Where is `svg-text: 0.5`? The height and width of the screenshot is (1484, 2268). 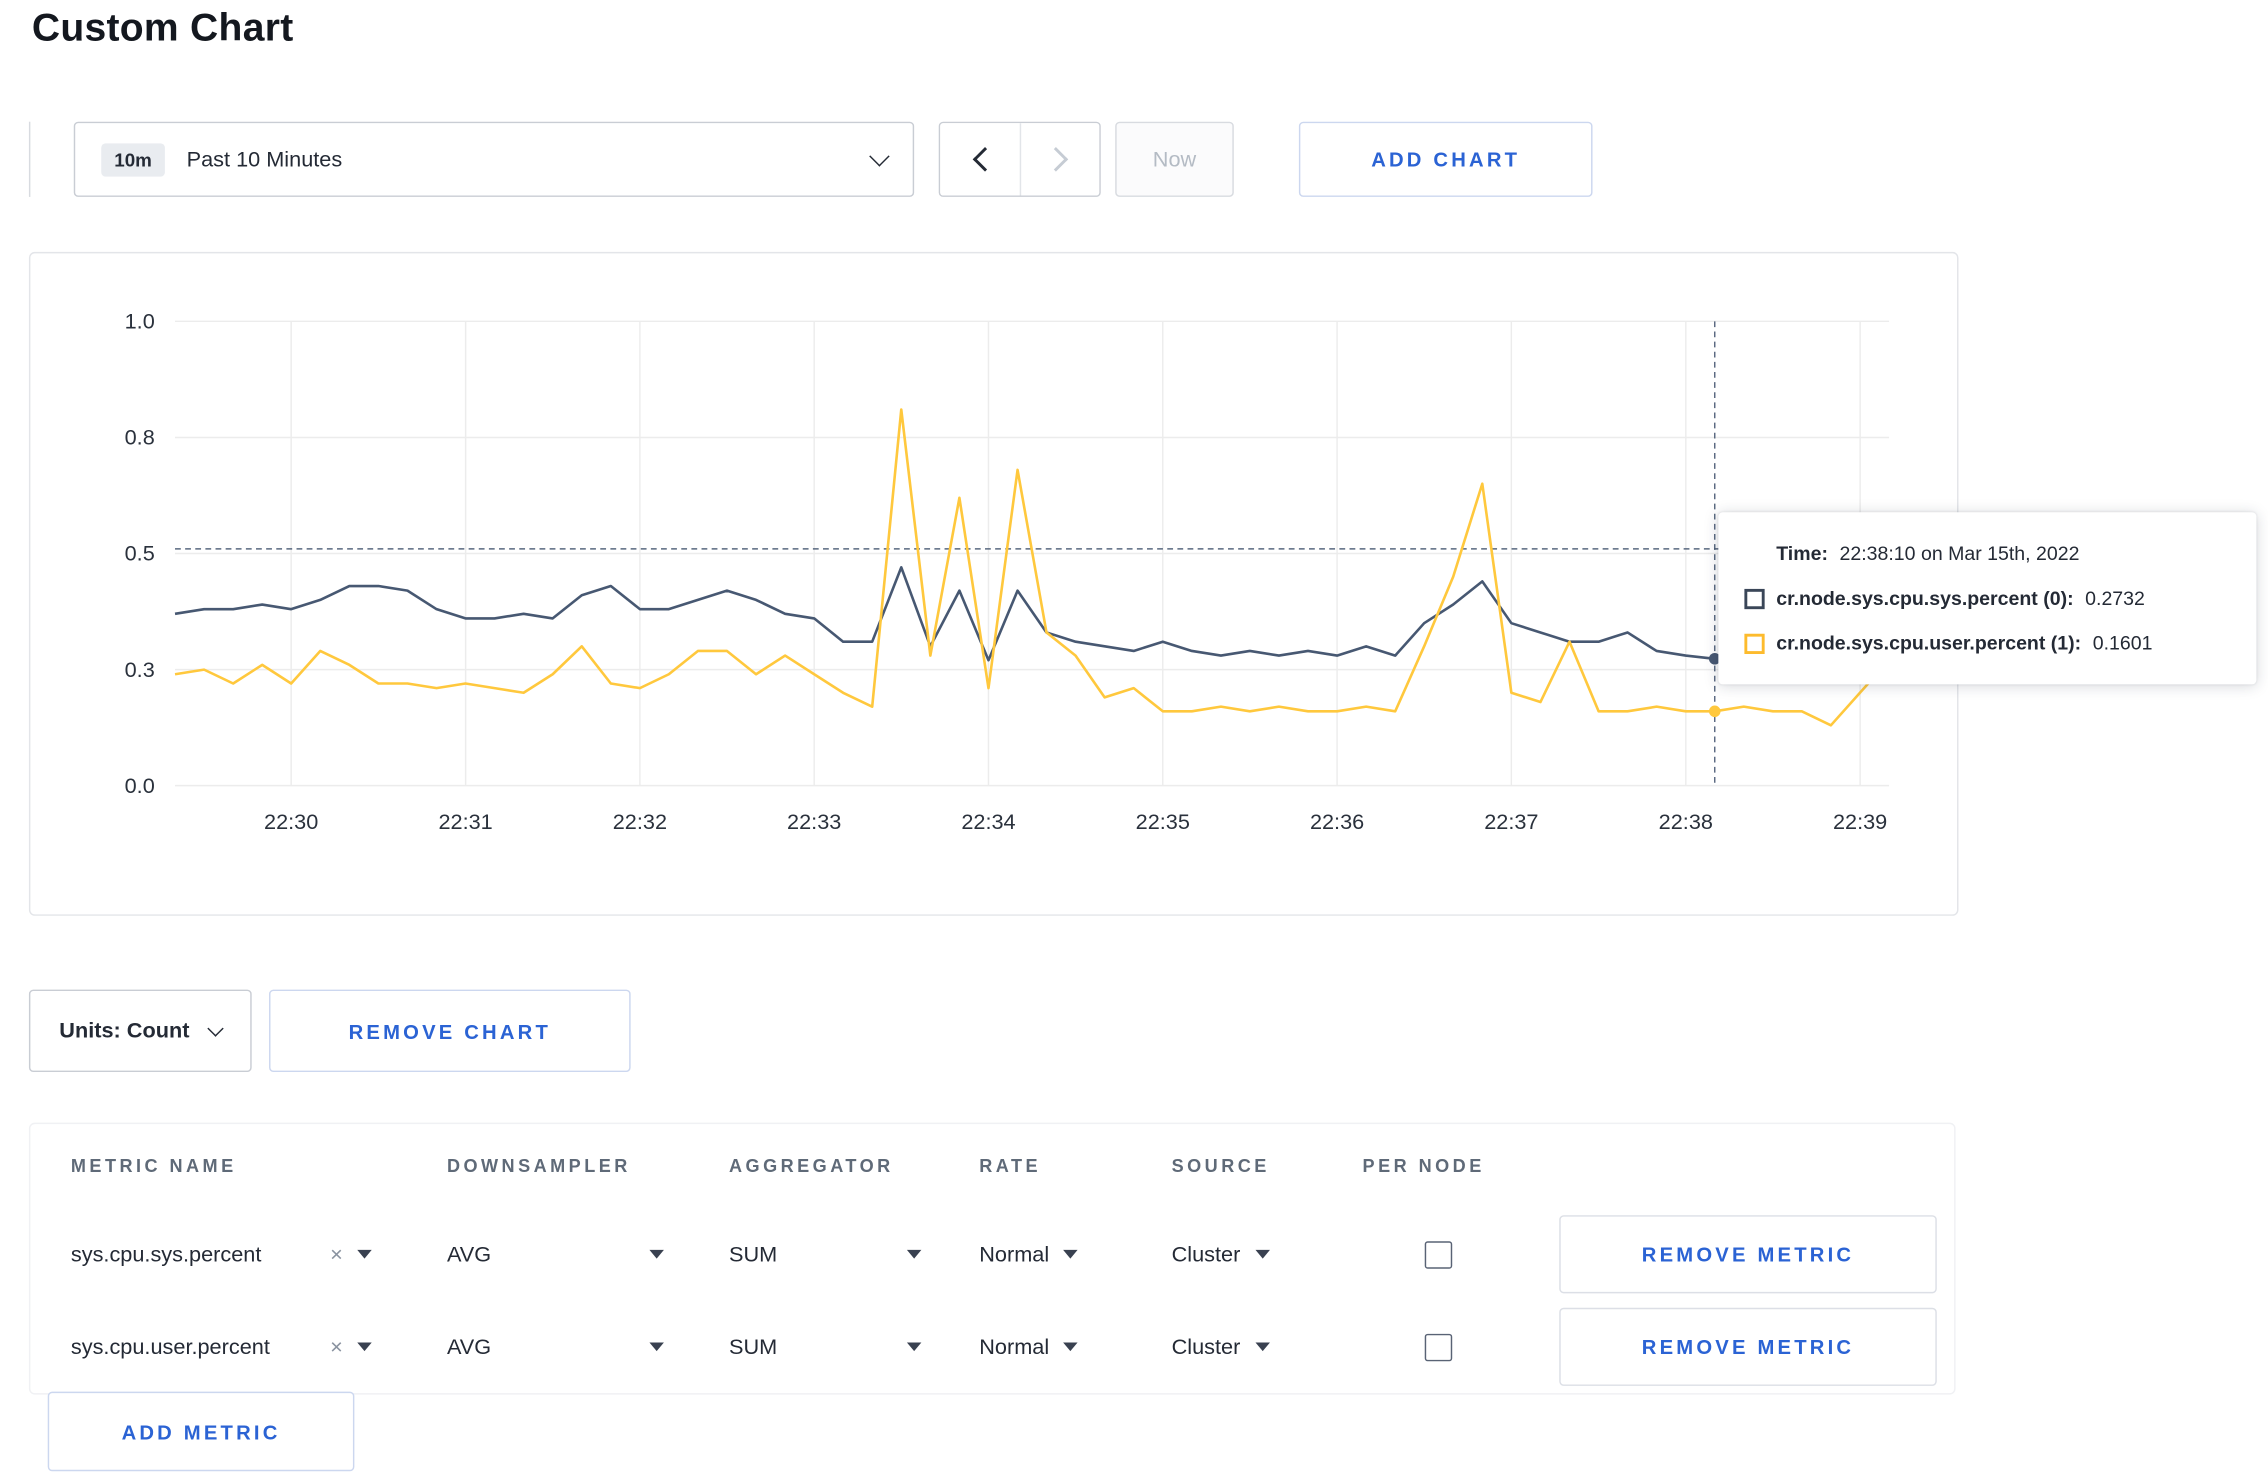 svg-text: 0.5 is located at coordinates (140, 553).